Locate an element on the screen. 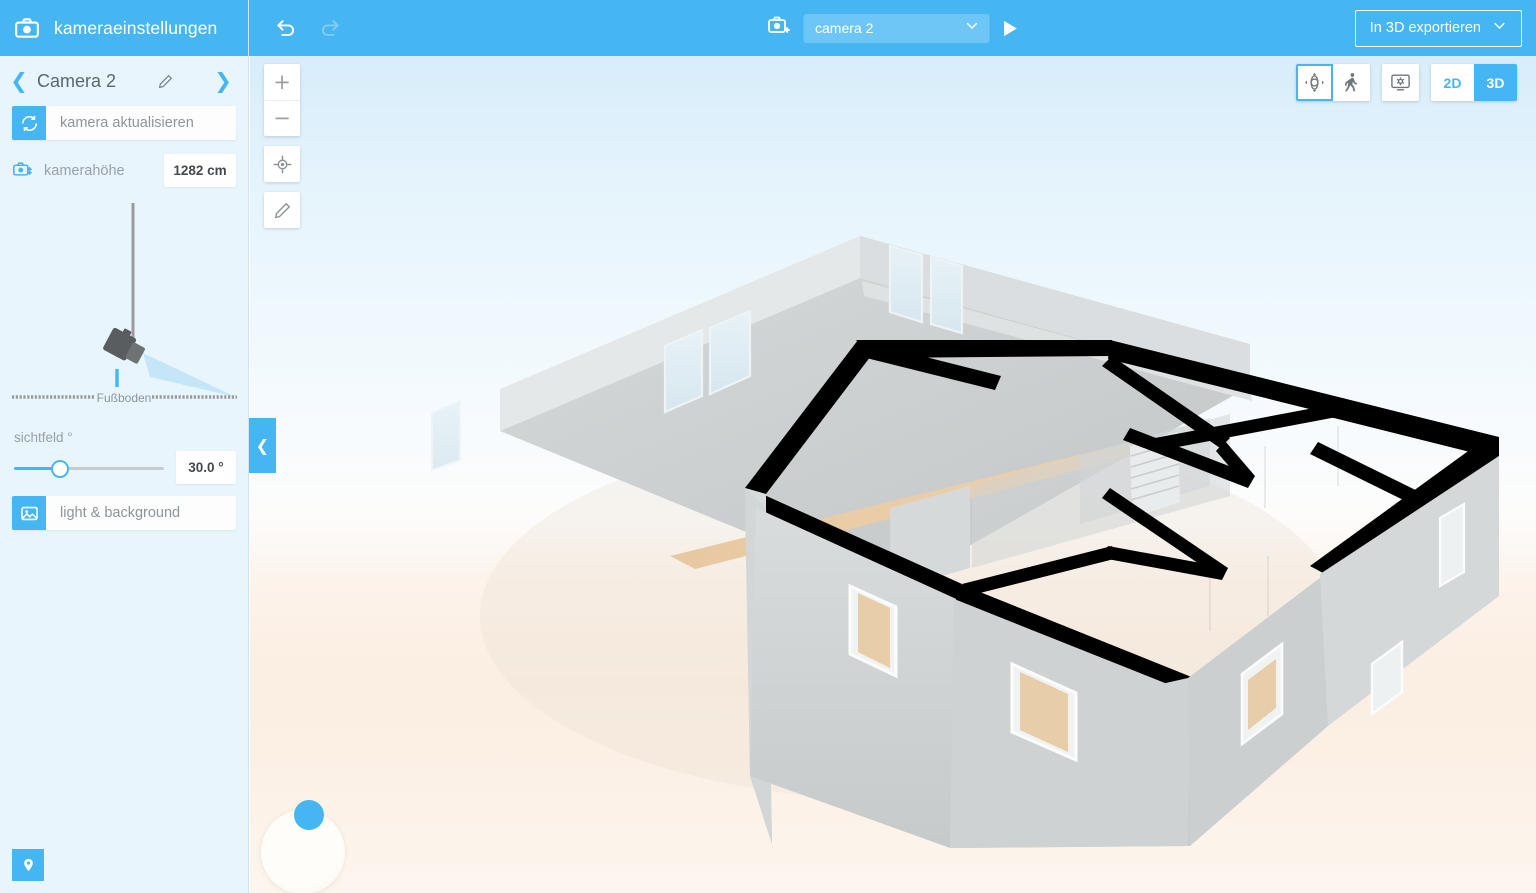  update-camera-label: kamera aktualisieren is located at coordinates (127, 123).